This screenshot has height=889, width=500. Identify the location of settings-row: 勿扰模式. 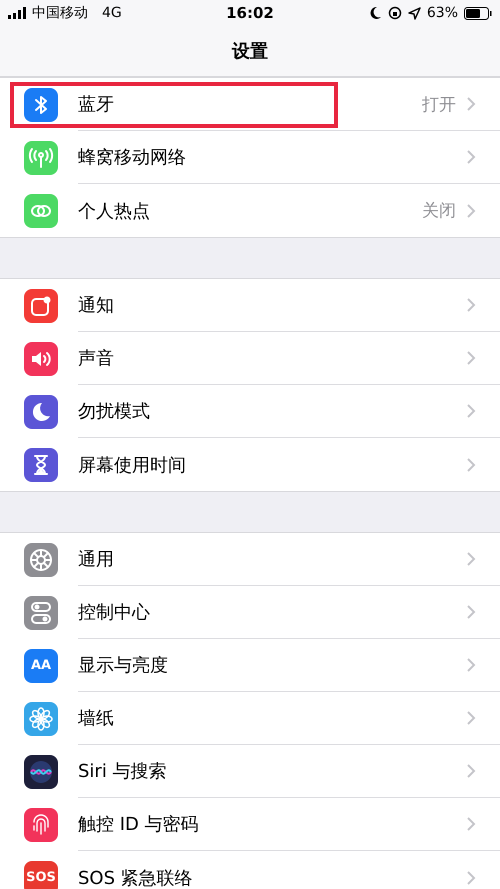
(250, 411).